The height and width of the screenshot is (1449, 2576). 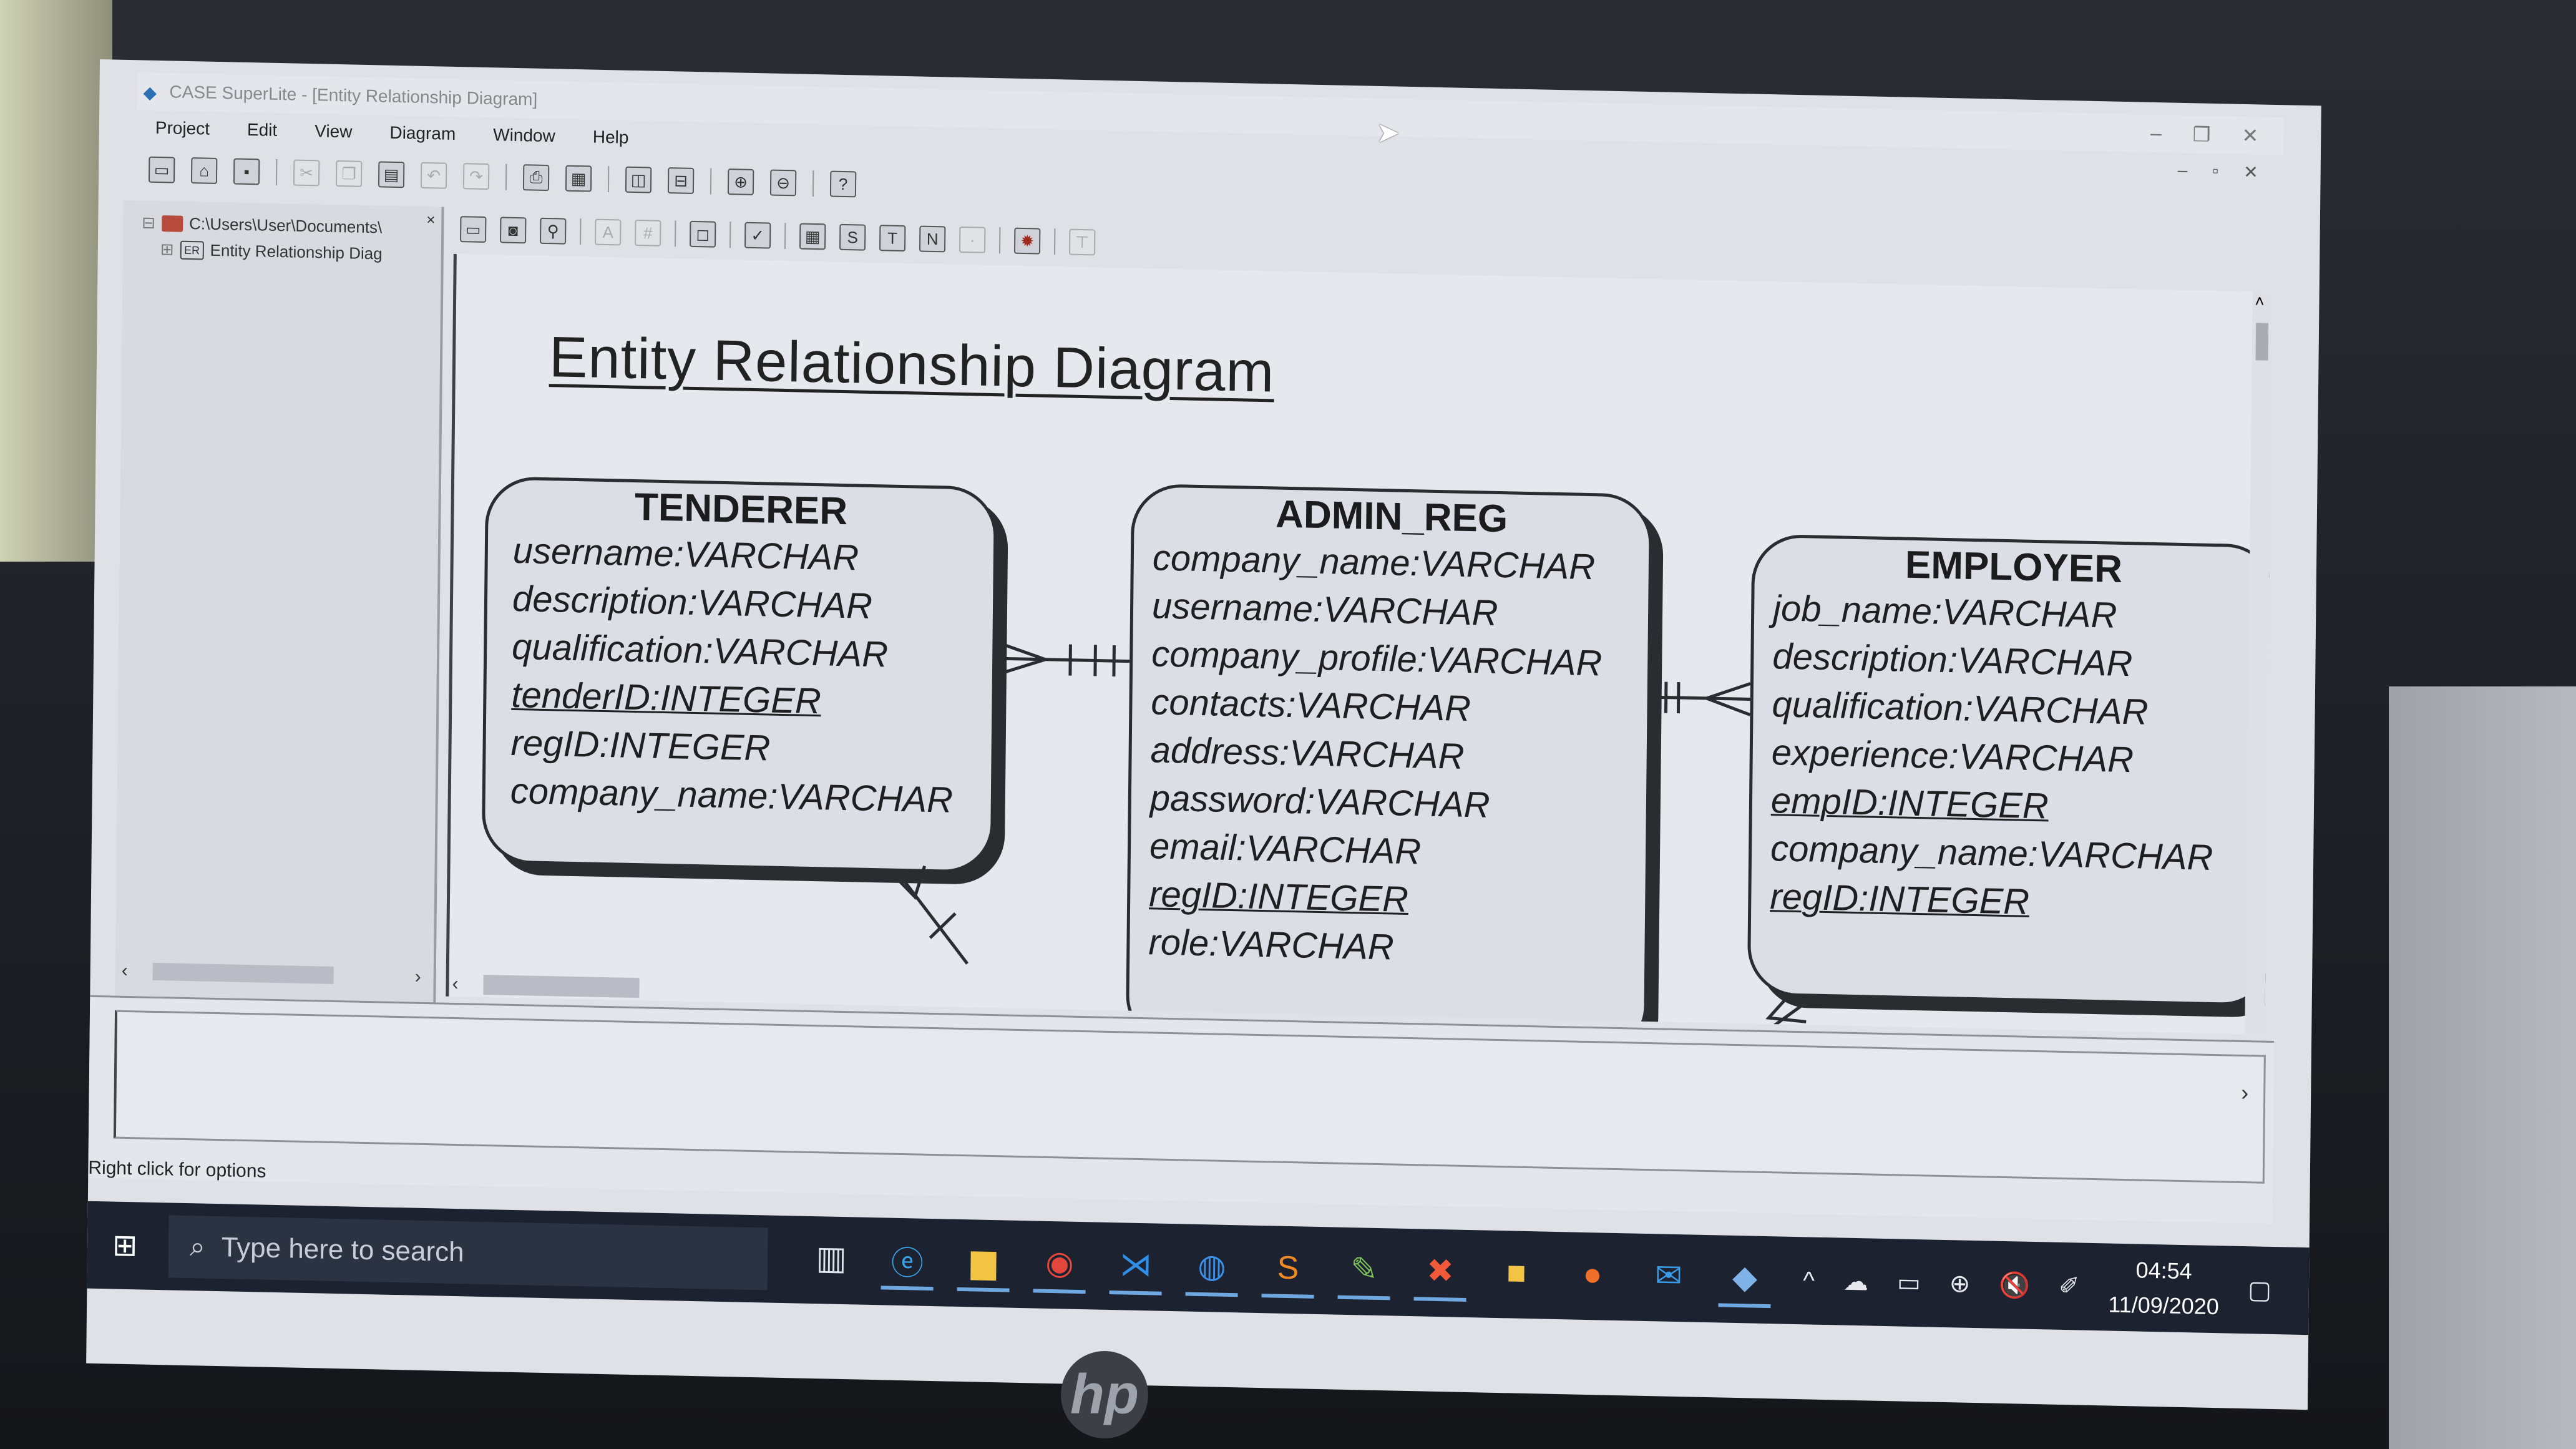 I want to click on output-panel: ›, so click(x=1181, y=1109).